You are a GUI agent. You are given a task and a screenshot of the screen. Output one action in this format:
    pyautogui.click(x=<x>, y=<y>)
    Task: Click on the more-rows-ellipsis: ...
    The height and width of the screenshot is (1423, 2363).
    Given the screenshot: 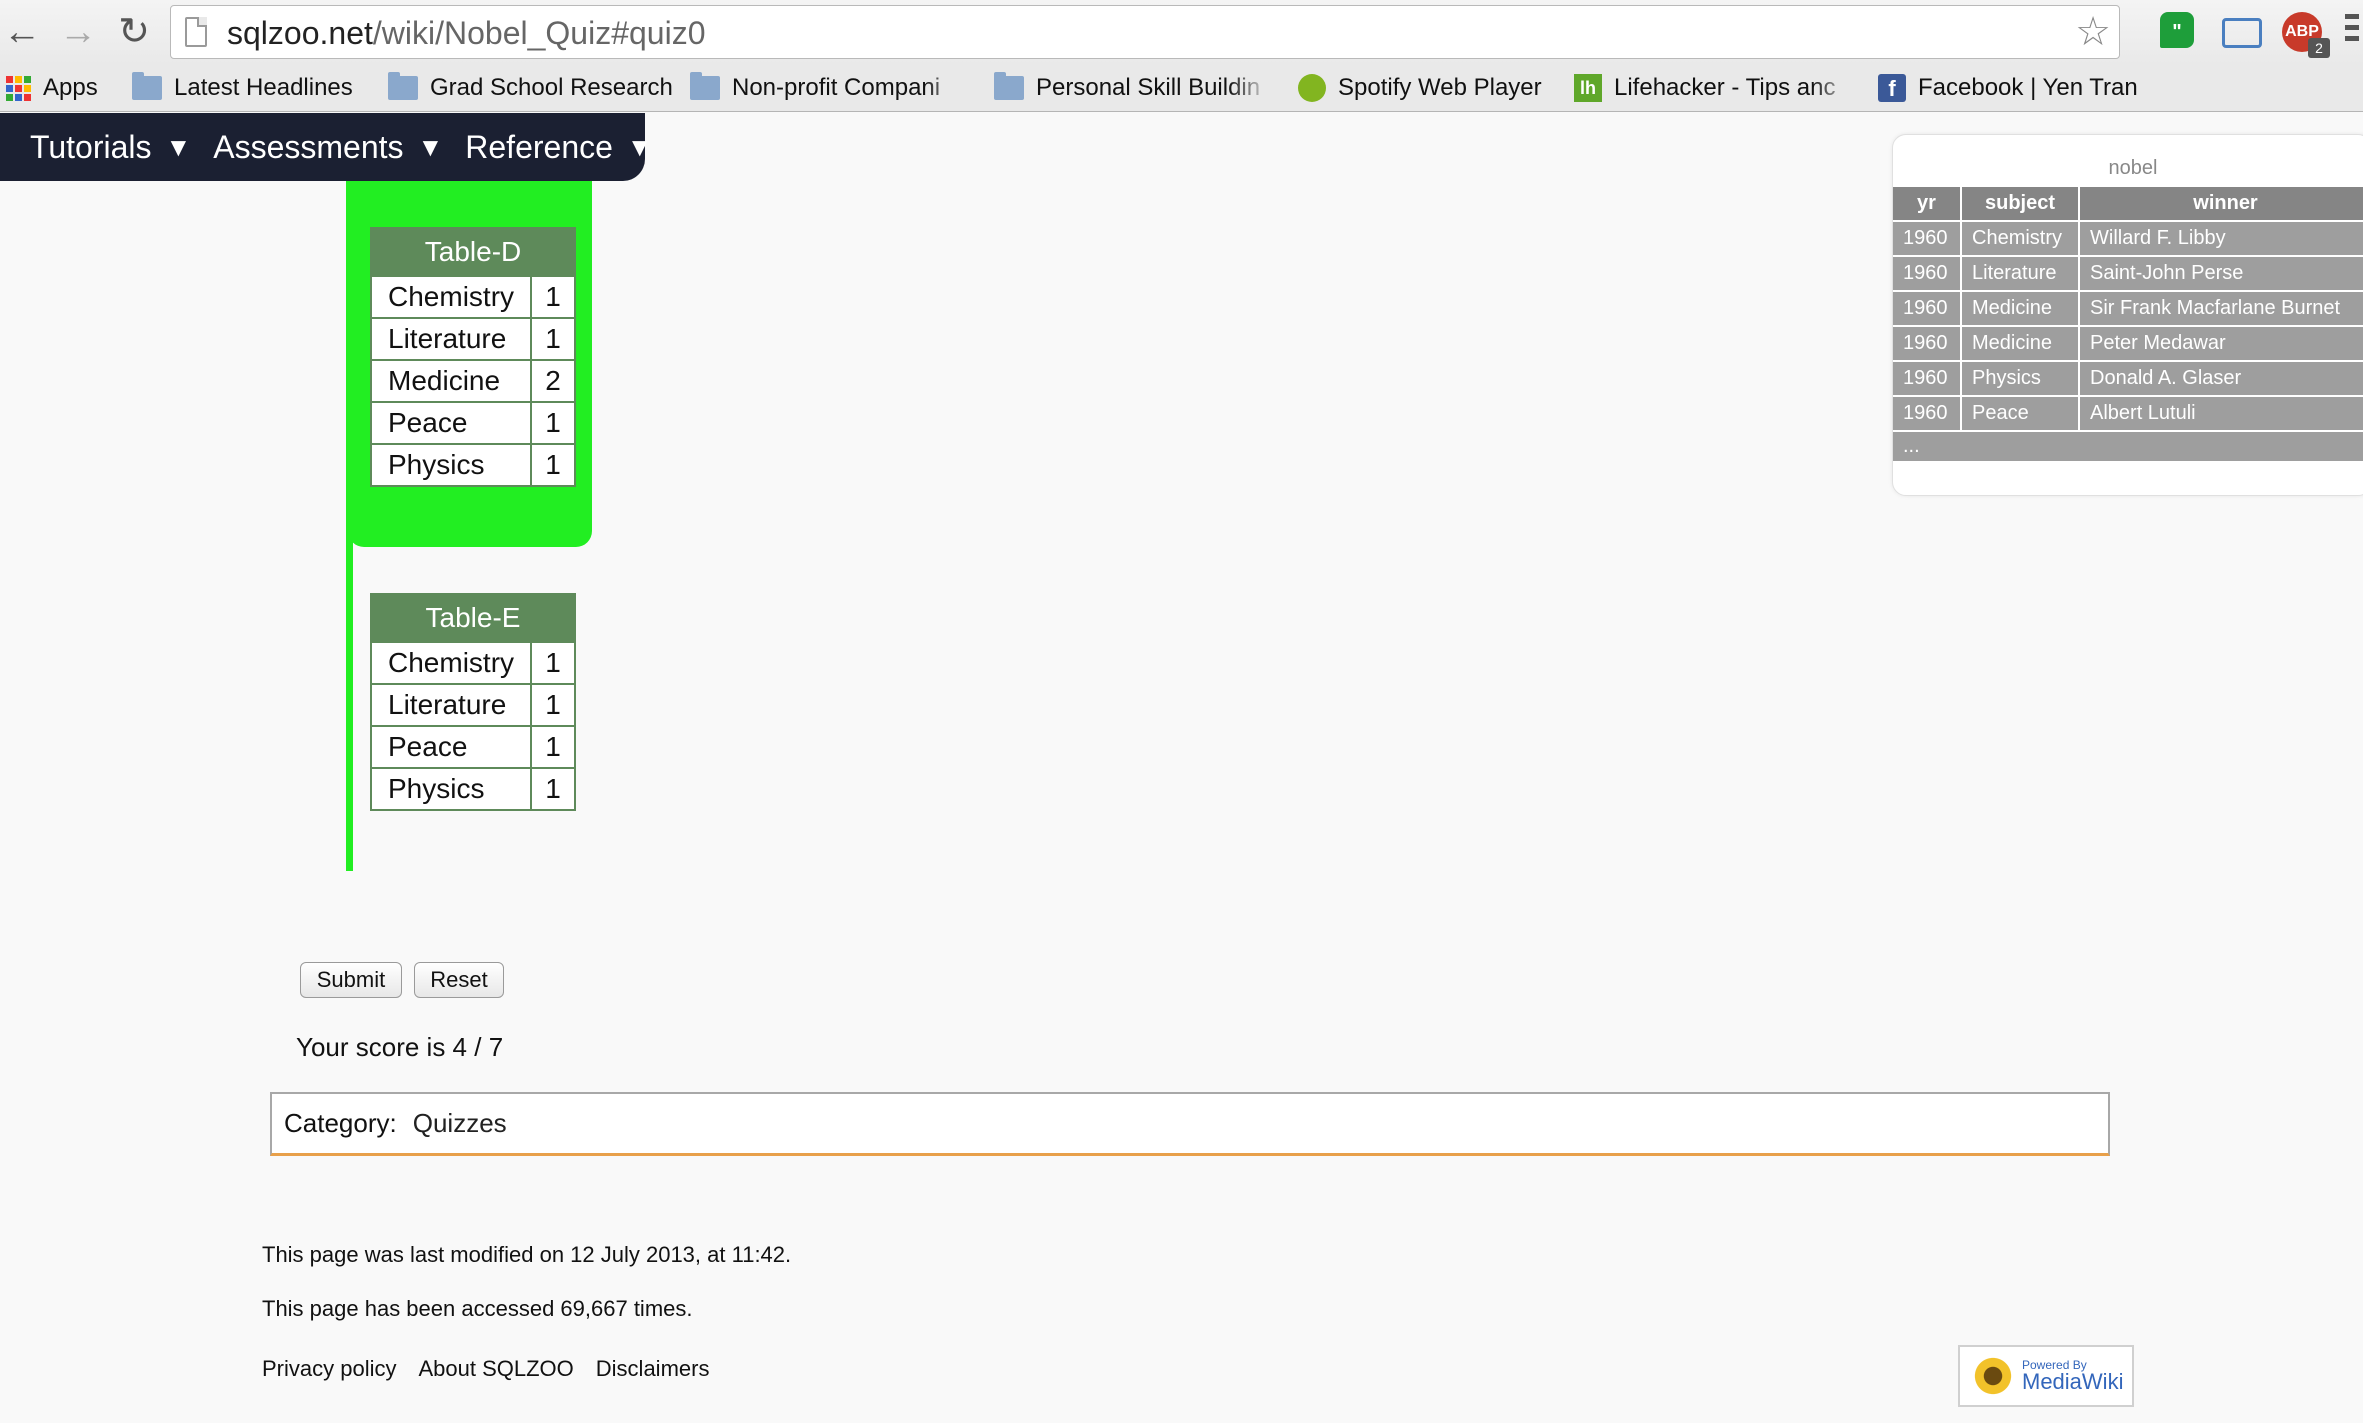 What is the action you would take?
    pyautogui.click(x=2128, y=445)
    